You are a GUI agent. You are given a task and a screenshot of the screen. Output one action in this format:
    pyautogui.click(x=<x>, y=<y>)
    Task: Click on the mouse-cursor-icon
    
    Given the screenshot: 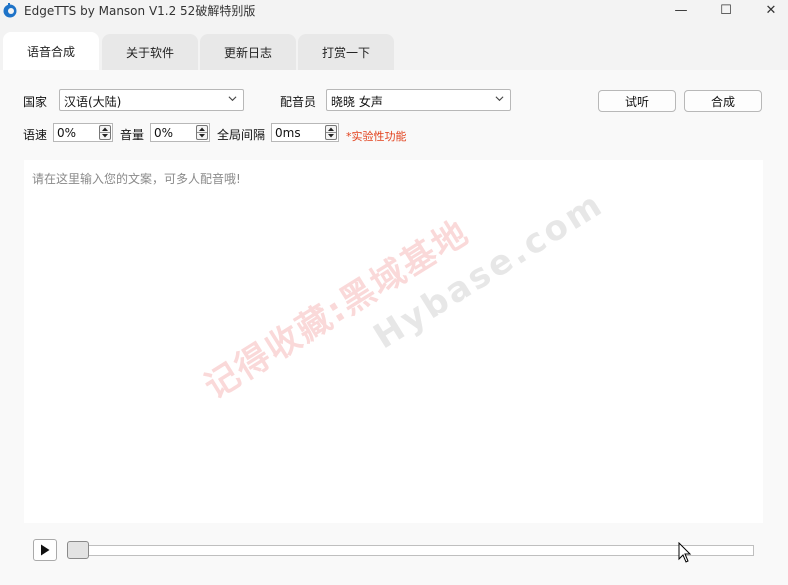 What is the action you would take?
    pyautogui.click(x=685, y=552)
    